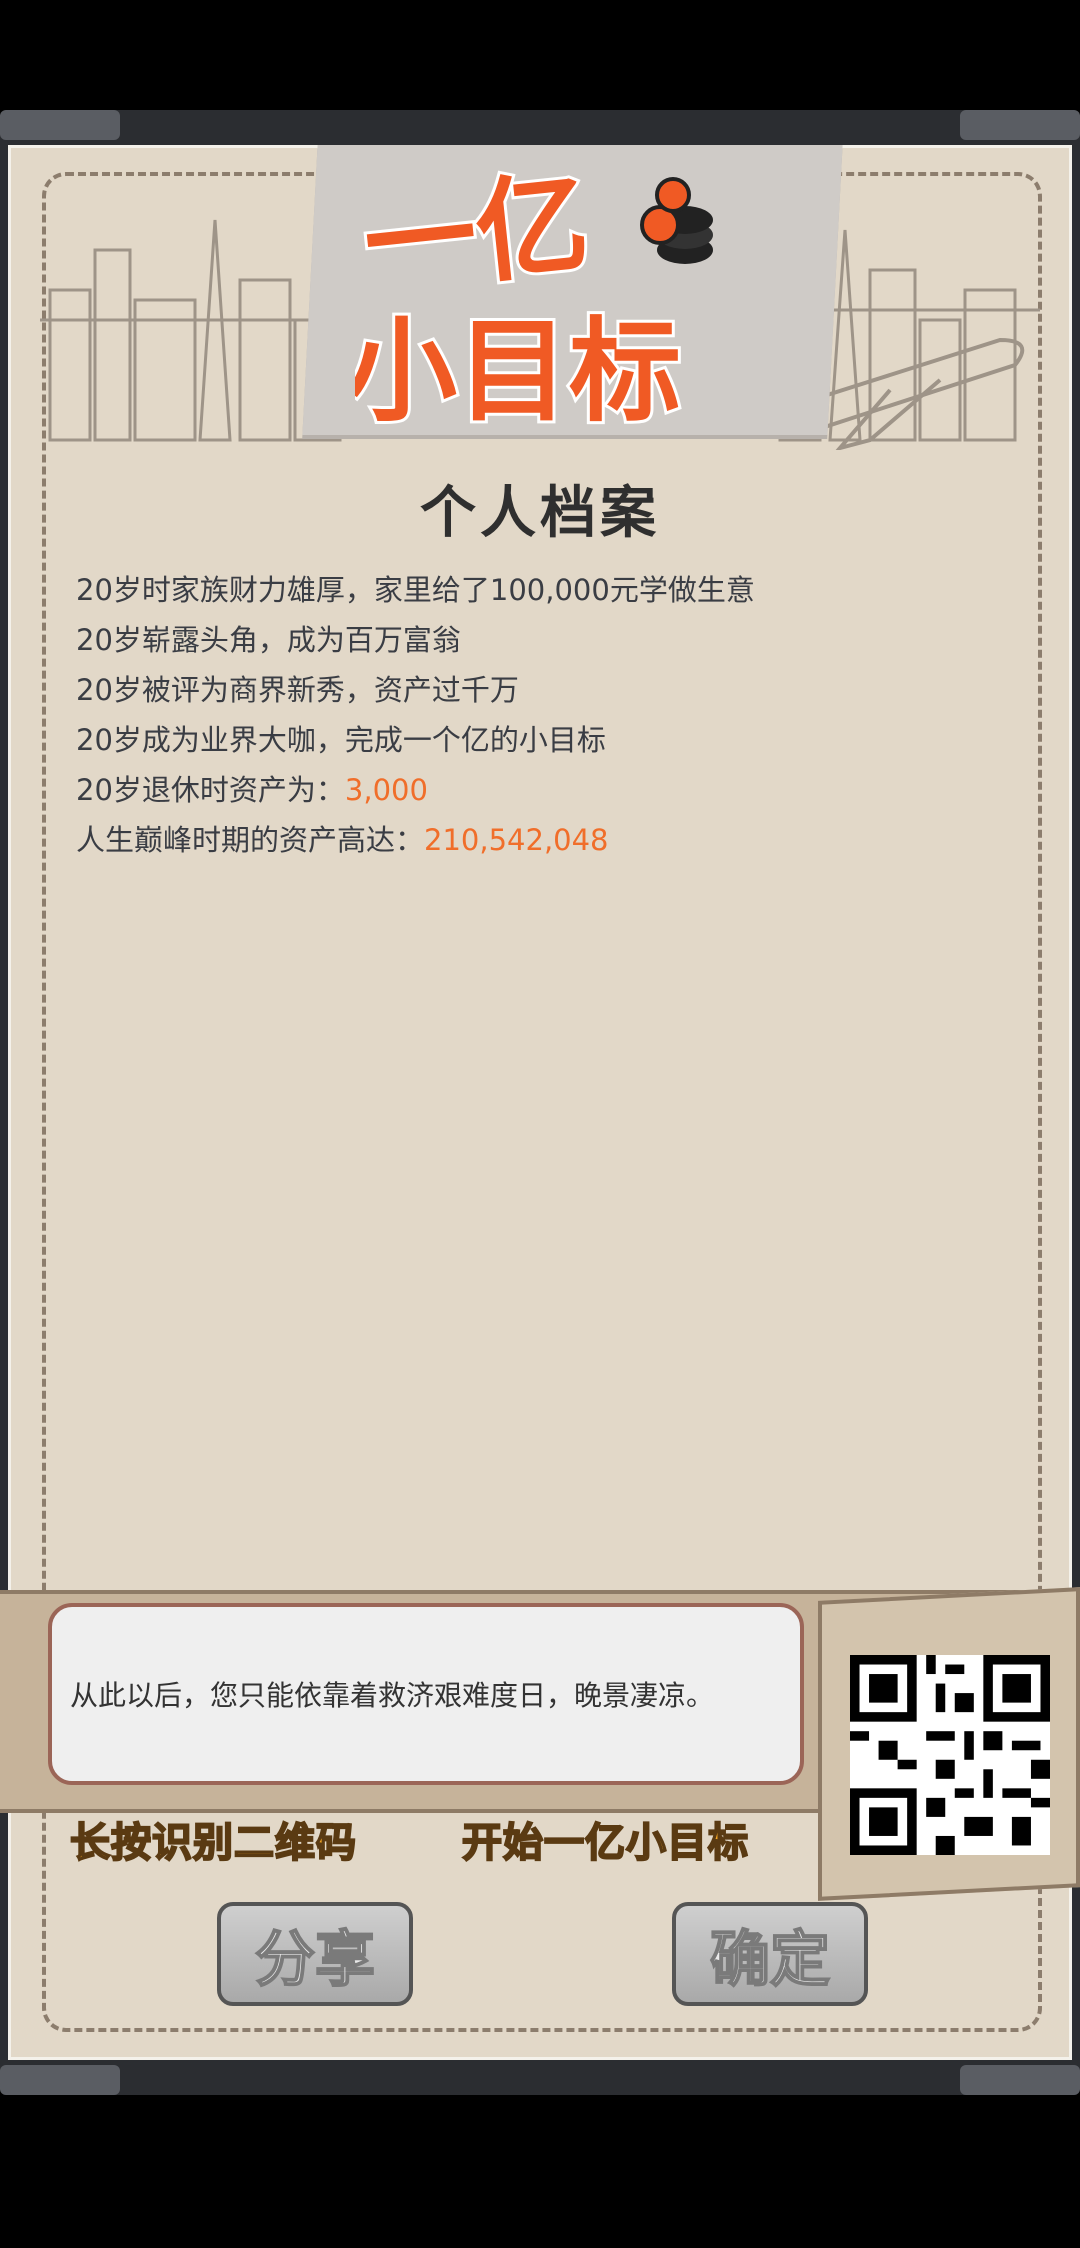  What do you see at coordinates (516, 840) in the screenshot?
I see `peak-assets-value: 210,542,048` at bounding box center [516, 840].